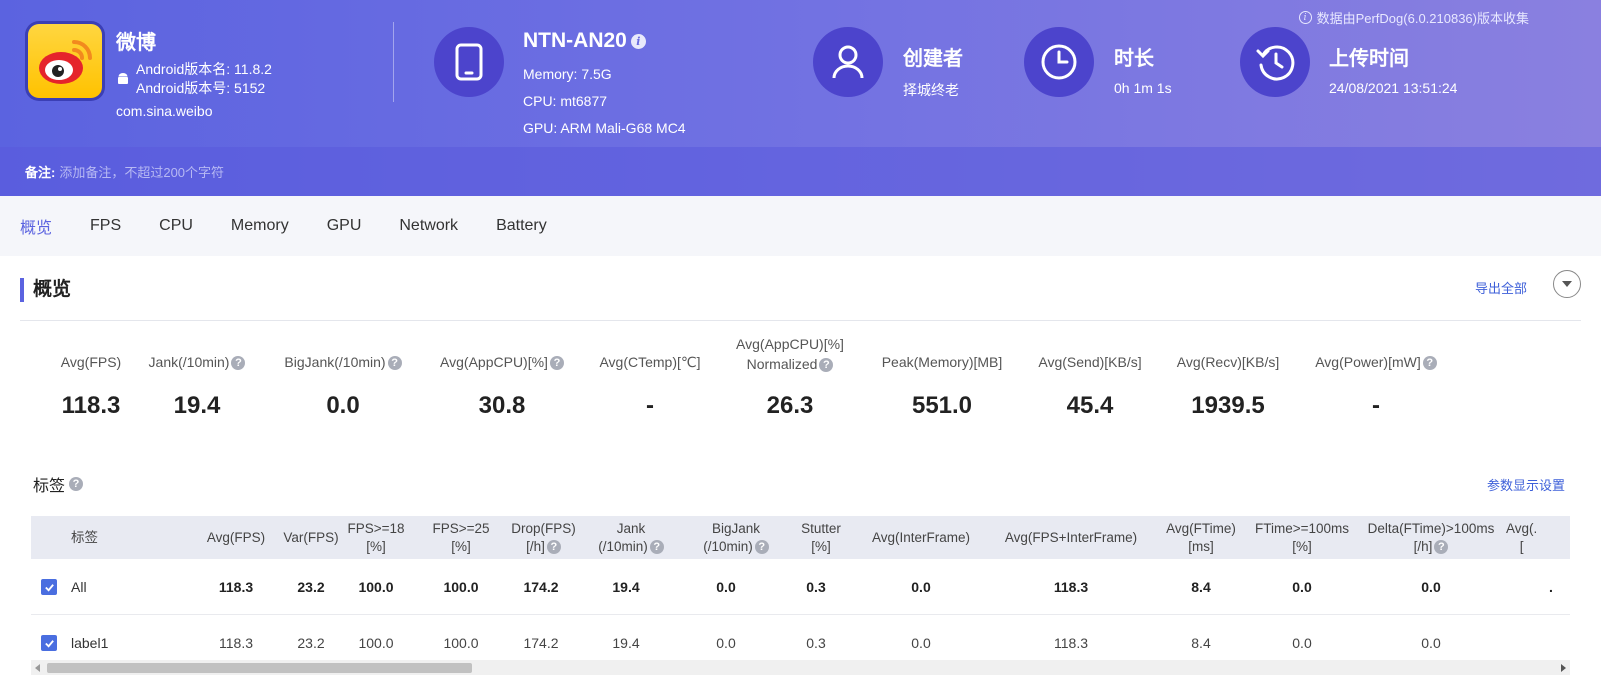 Image resolution: width=1601 pixels, height=693 pixels. Describe the element at coordinates (260, 226) in the screenshot. I see `tab-memory: Memory` at that location.